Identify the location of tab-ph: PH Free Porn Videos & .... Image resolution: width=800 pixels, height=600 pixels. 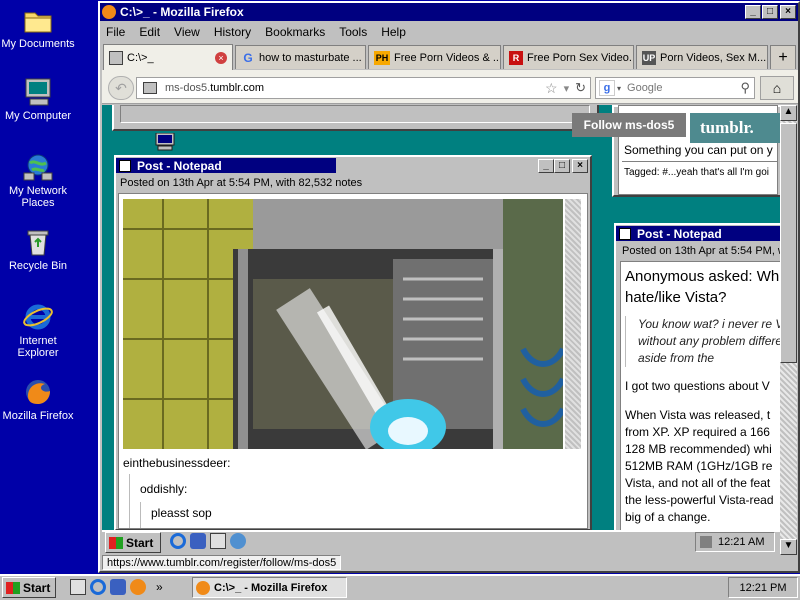
(434, 57).